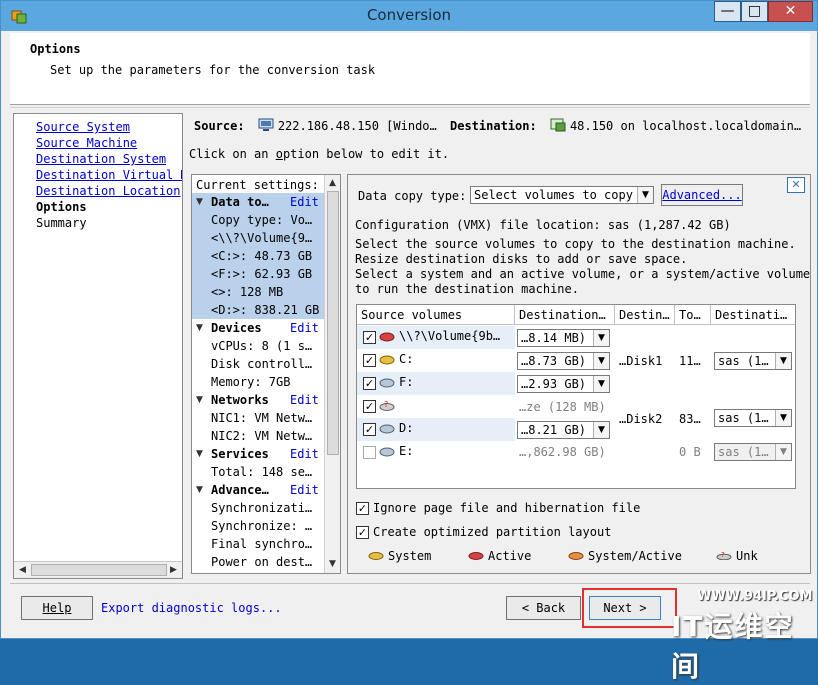 This screenshot has height=685, width=818. What do you see at coordinates (22, 570) in the screenshot?
I see `scroll-left-icon: ◀` at bounding box center [22, 570].